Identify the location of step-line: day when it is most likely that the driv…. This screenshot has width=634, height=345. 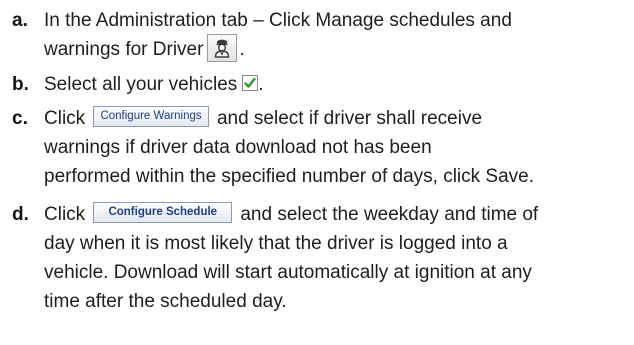
(276, 243).